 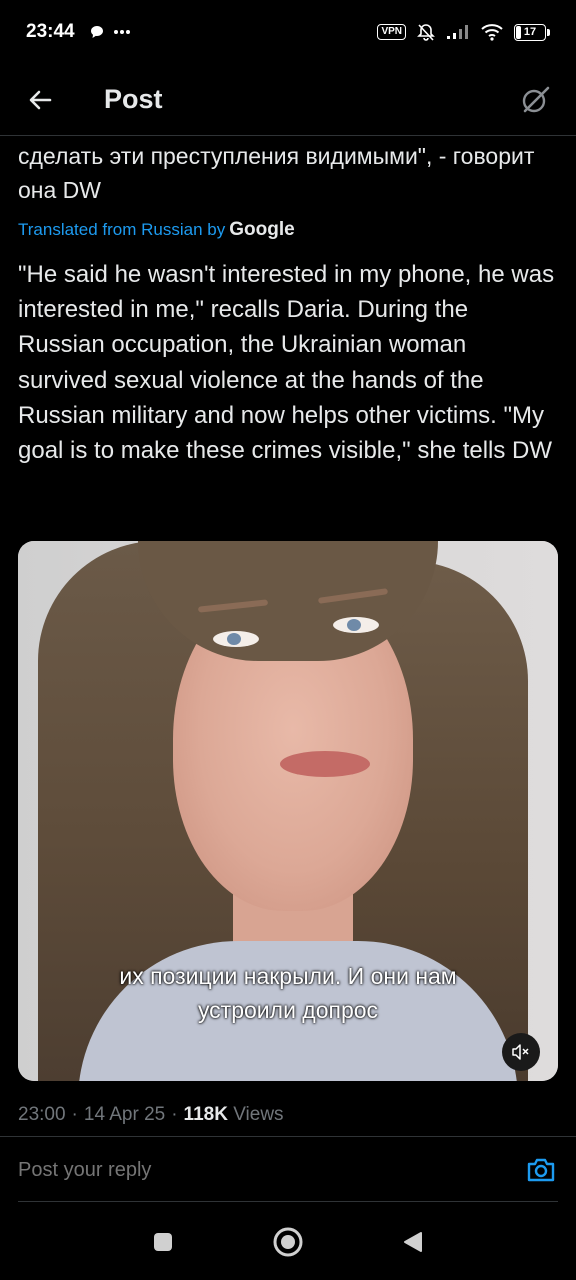 I want to click on camera-button, so click(x=541, y=1170).